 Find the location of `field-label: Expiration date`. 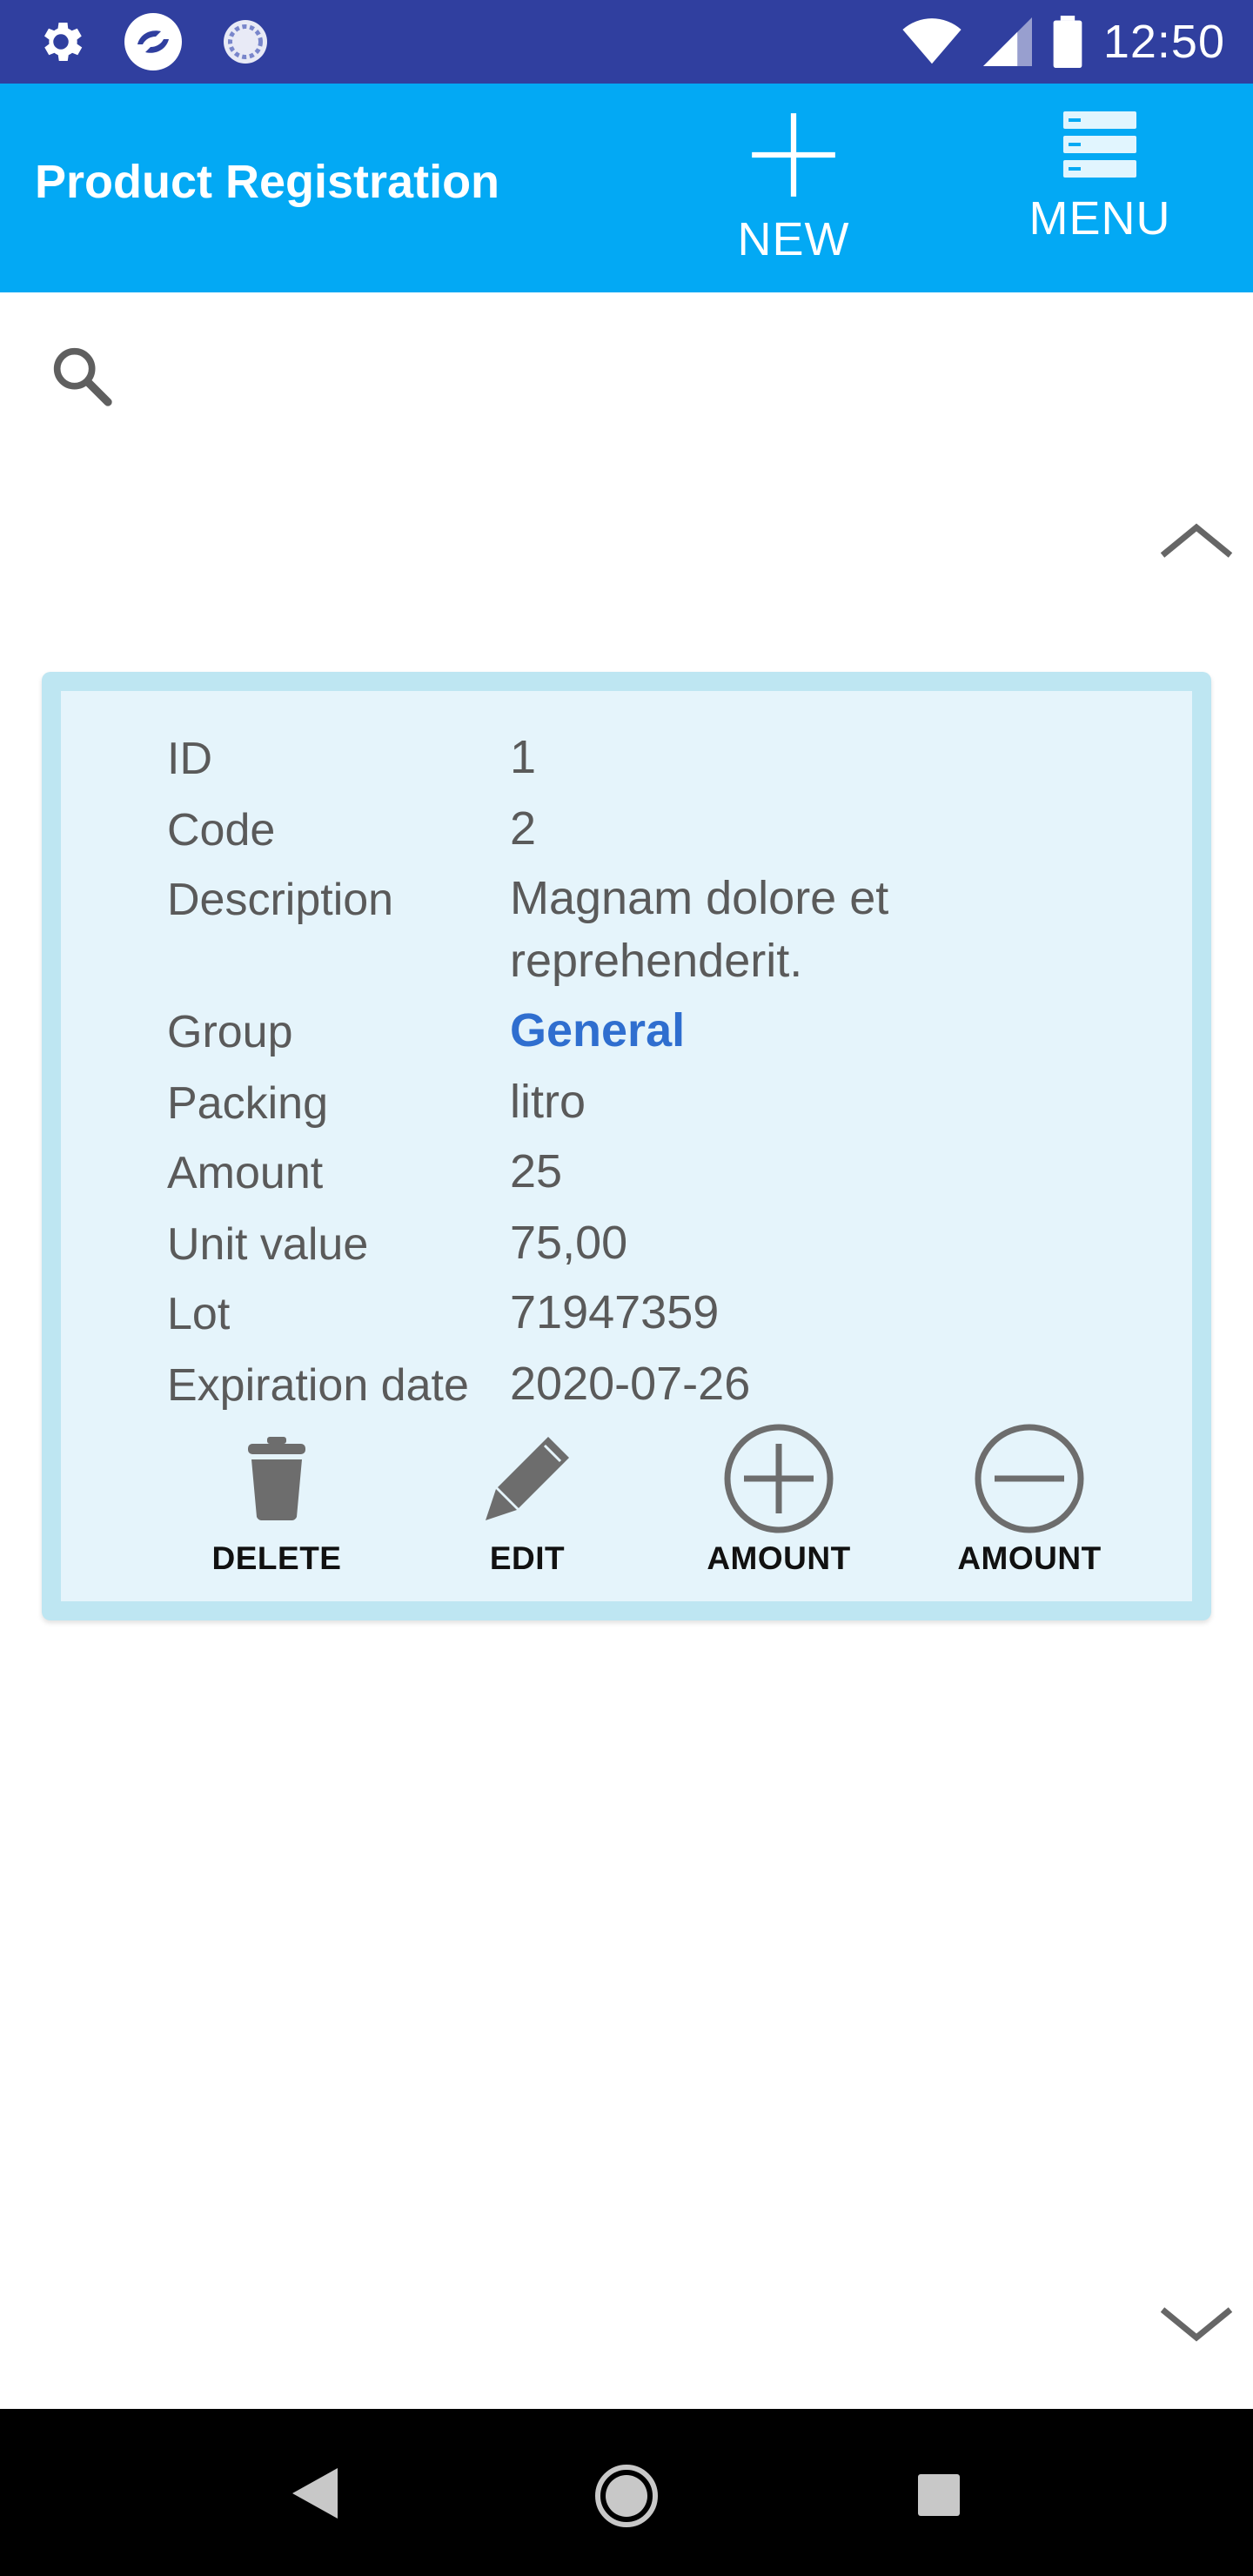

field-label: Expiration date is located at coordinates (318, 1385).